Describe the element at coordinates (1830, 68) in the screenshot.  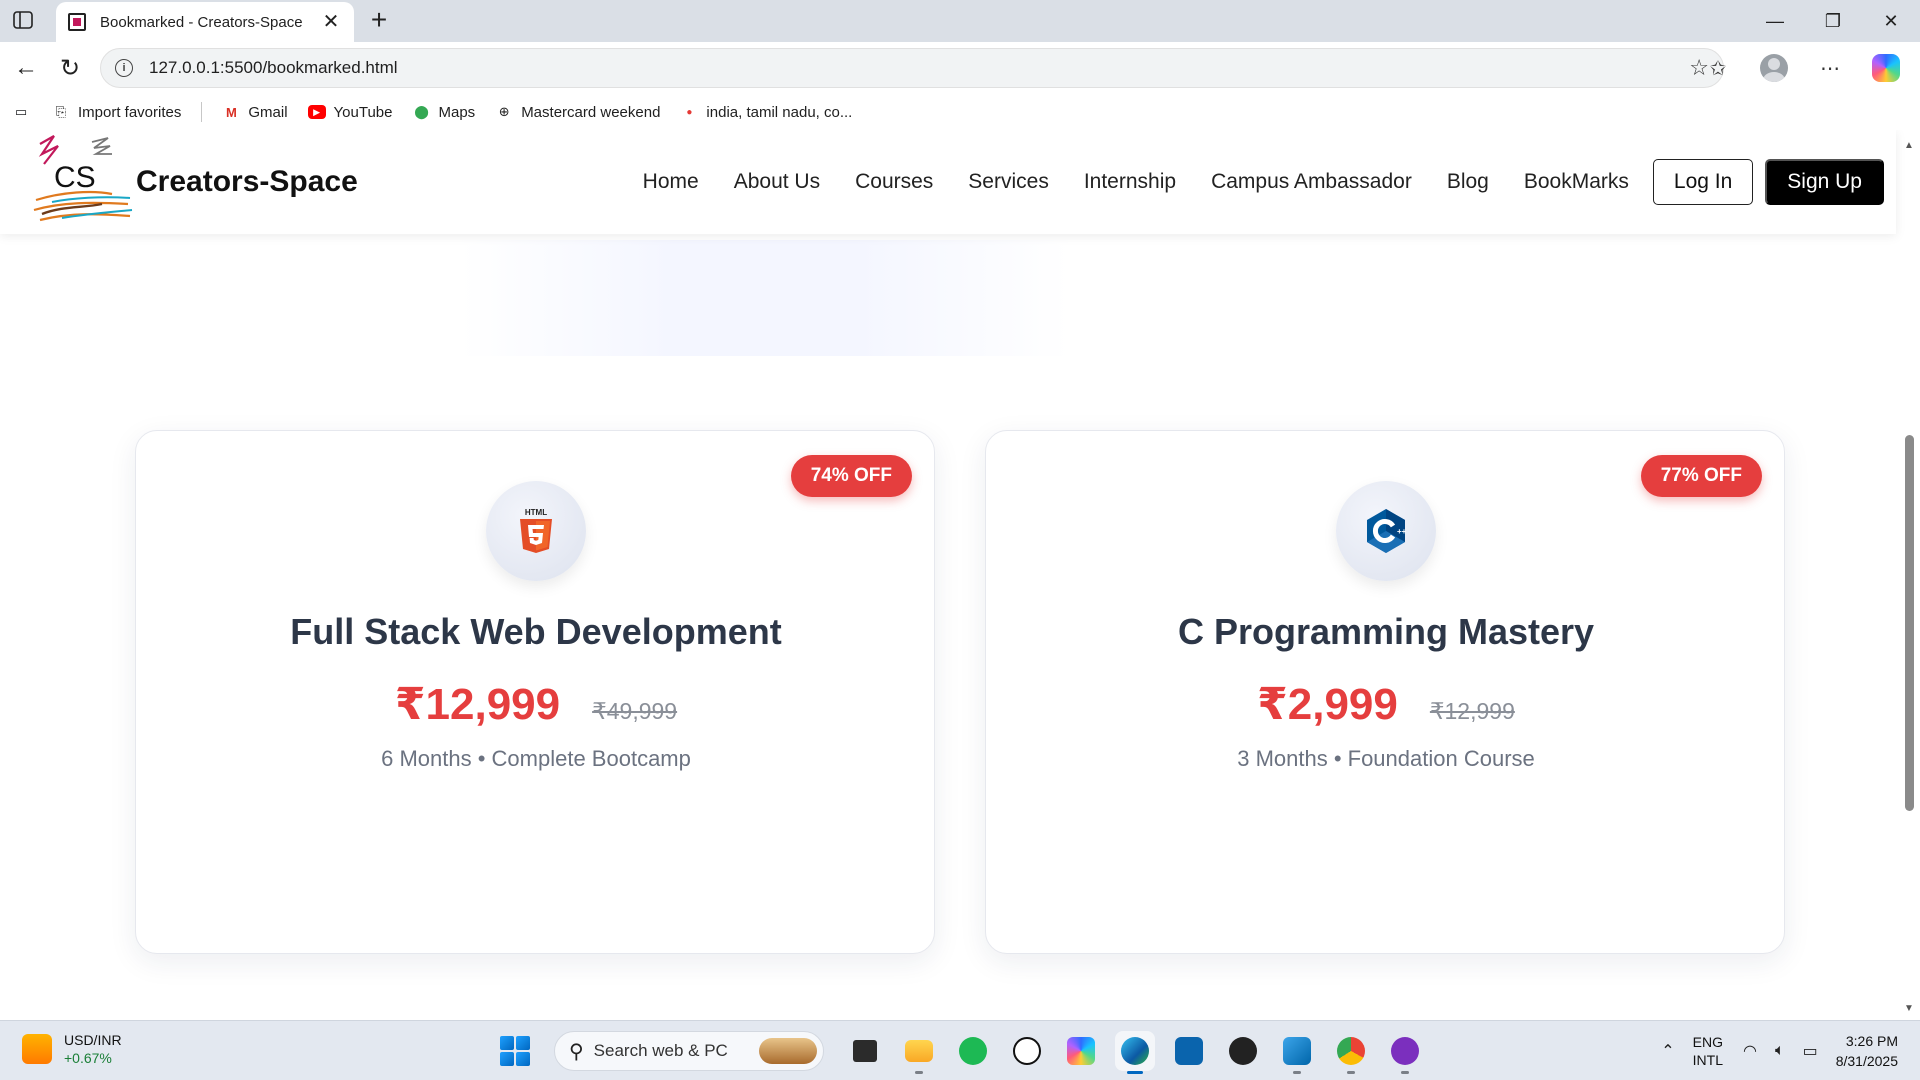
I see `more-options-icon: ⋯` at that location.